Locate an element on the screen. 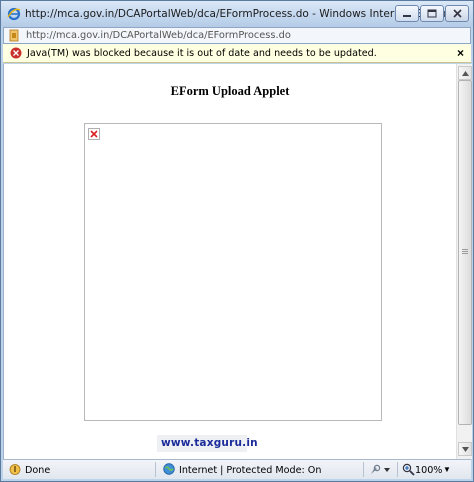  minimize-icon is located at coordinates (407, 15).